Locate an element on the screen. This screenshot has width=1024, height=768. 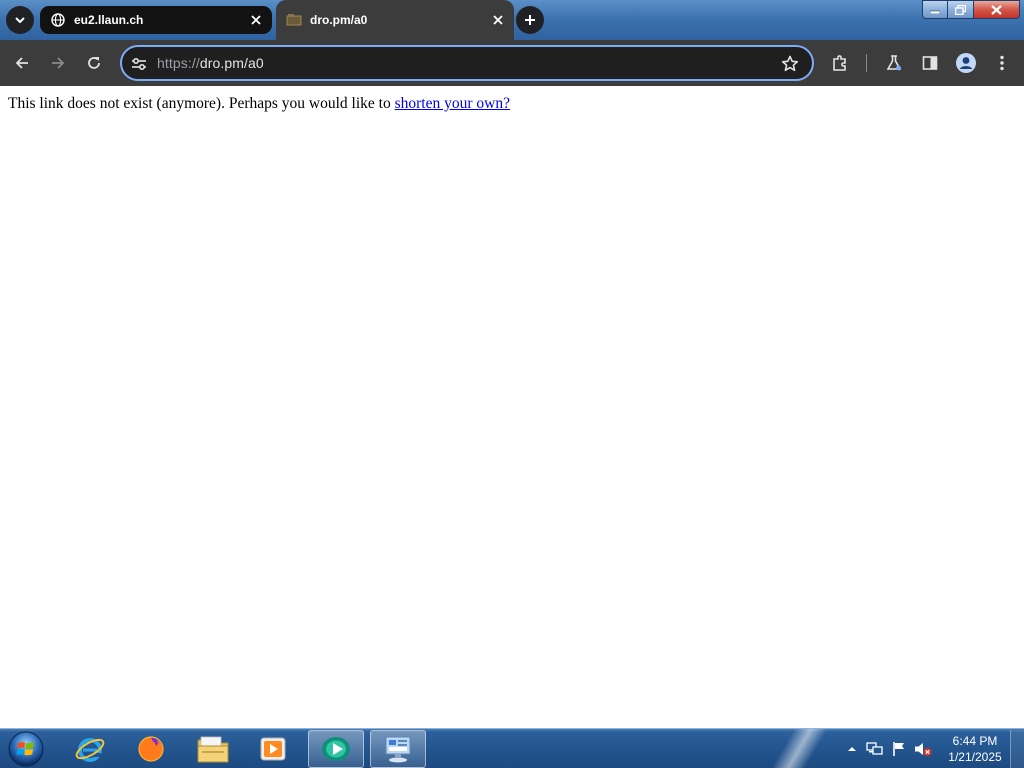
start-button is located at coordinates (26, 749).